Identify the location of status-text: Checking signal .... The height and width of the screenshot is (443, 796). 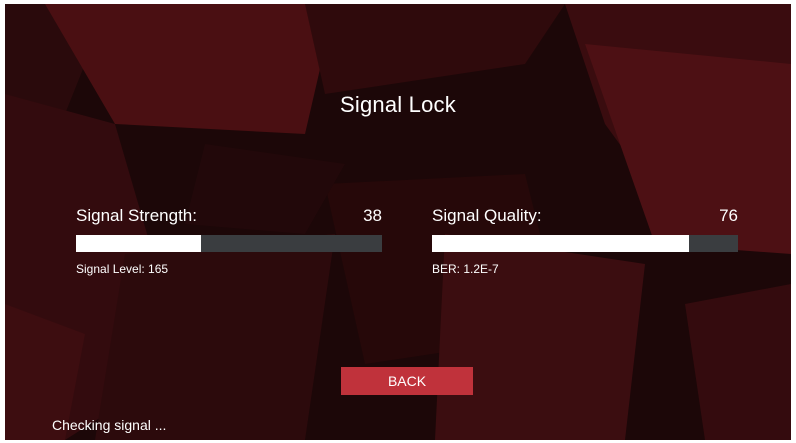
(109, 425).